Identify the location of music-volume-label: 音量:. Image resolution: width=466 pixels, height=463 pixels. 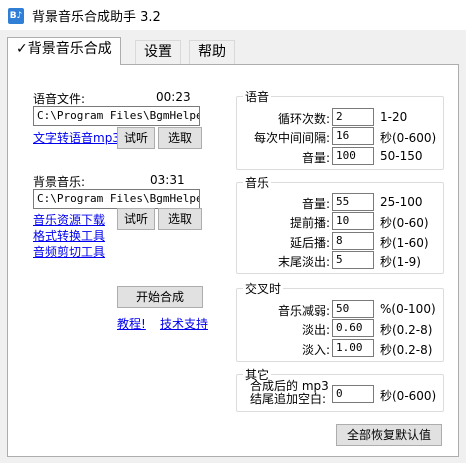
(315, 204).